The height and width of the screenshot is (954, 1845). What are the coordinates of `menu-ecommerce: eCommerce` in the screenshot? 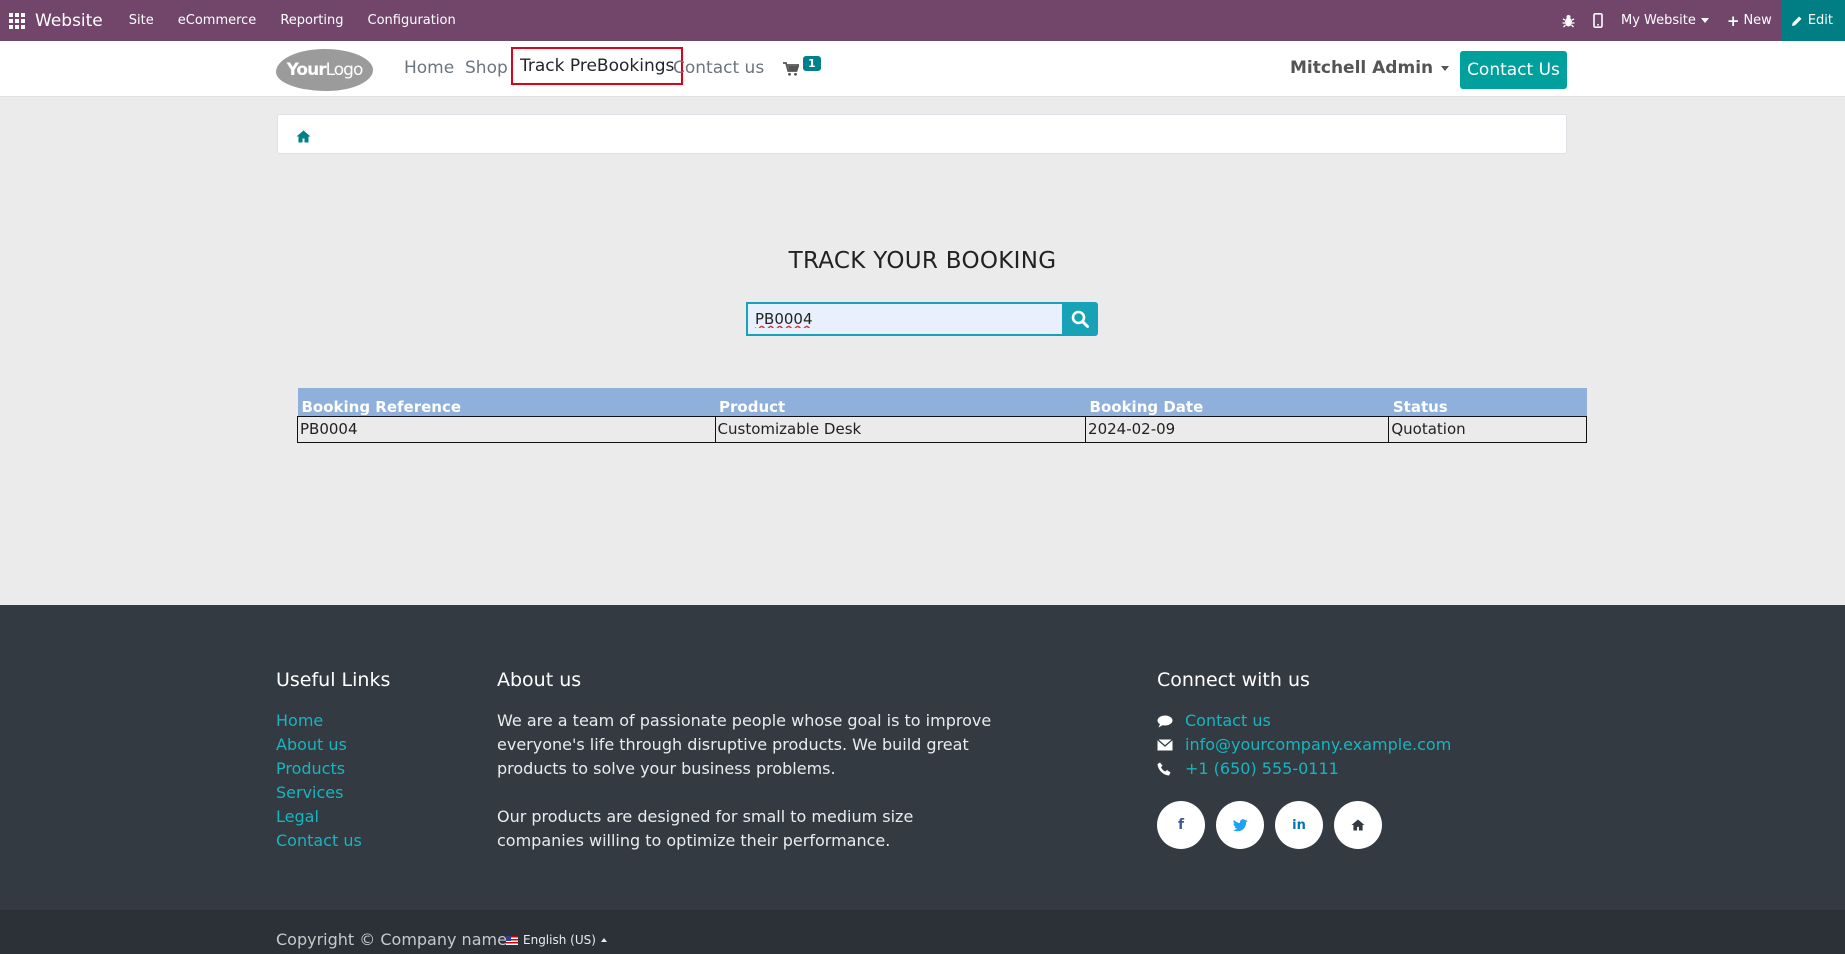 It's located at (217, 20).